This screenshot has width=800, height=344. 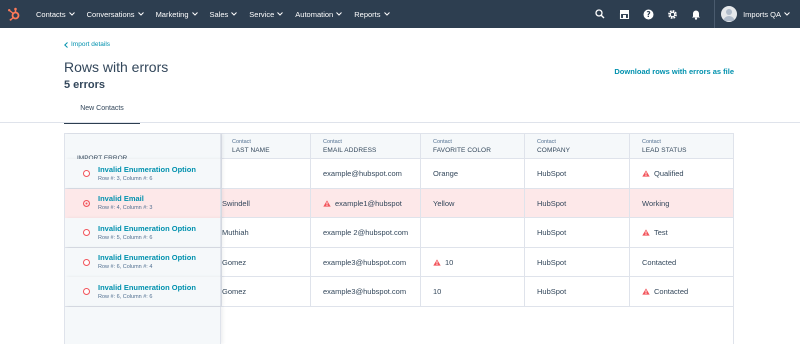 I want to click on search-icon, so click(x=600, y=14).